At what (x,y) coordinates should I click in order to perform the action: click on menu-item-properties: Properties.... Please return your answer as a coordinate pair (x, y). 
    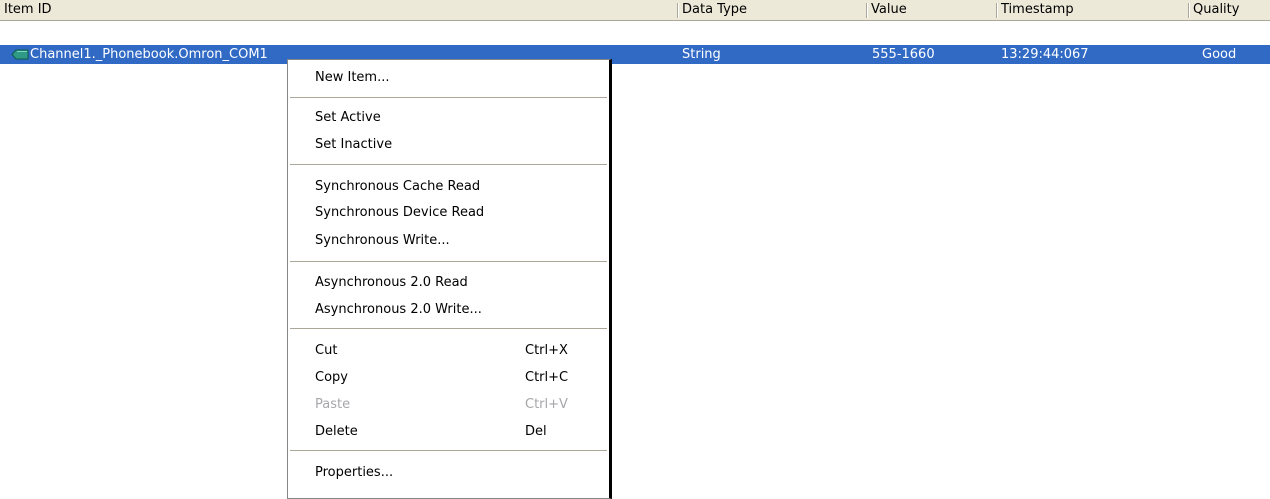
    Looking at the image, I should click on (447, 473).